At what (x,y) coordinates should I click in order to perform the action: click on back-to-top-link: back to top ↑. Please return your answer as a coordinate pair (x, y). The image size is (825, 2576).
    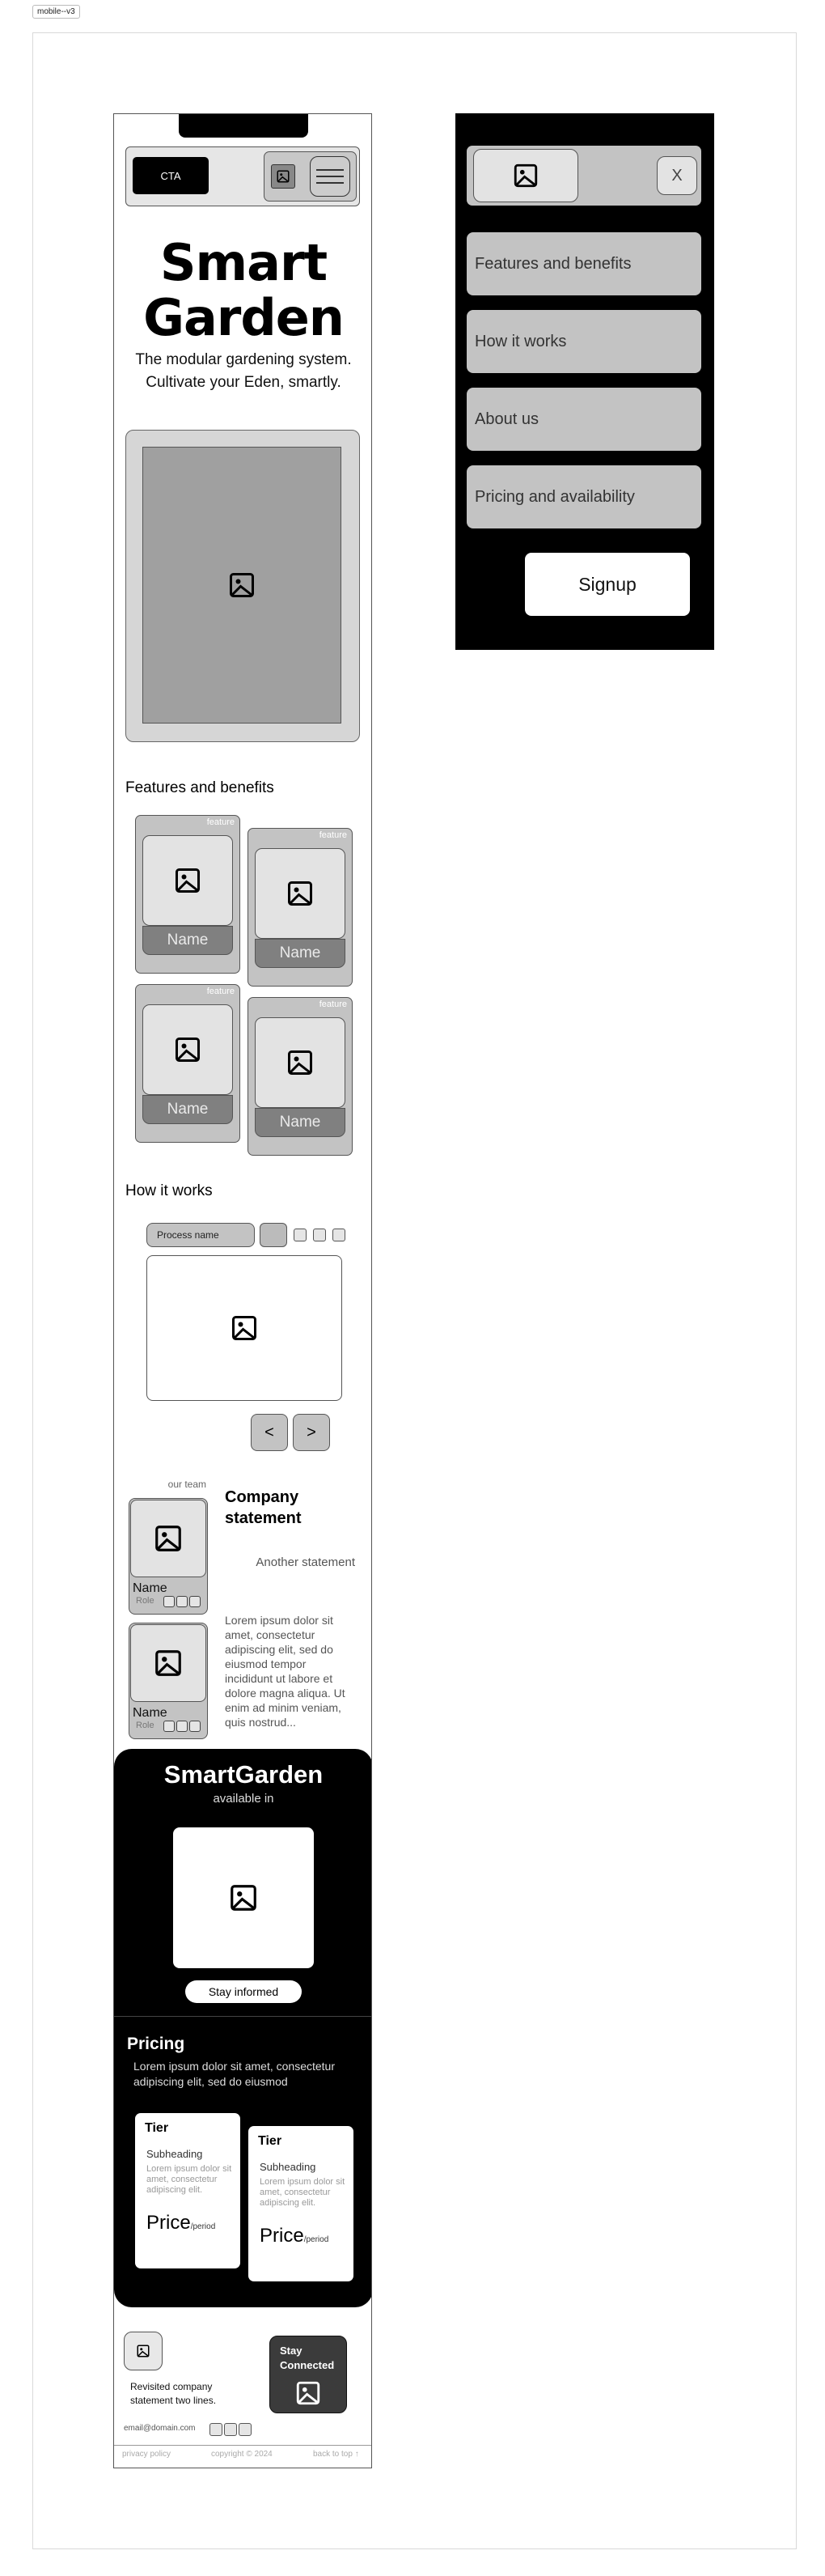
    Looking at the image, I should click on (336, 2454).